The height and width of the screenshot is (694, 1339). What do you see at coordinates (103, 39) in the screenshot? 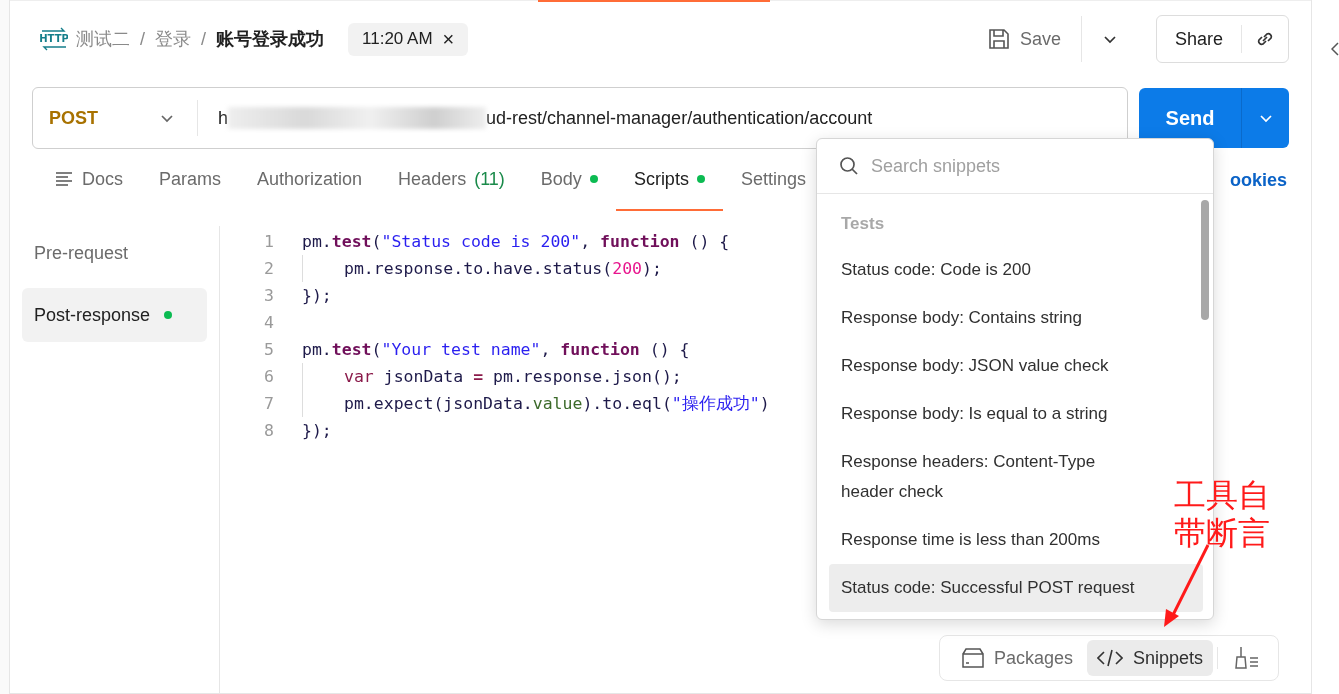
I see `breadcrumb-item: 测试二` at bounding box center [103, 39].